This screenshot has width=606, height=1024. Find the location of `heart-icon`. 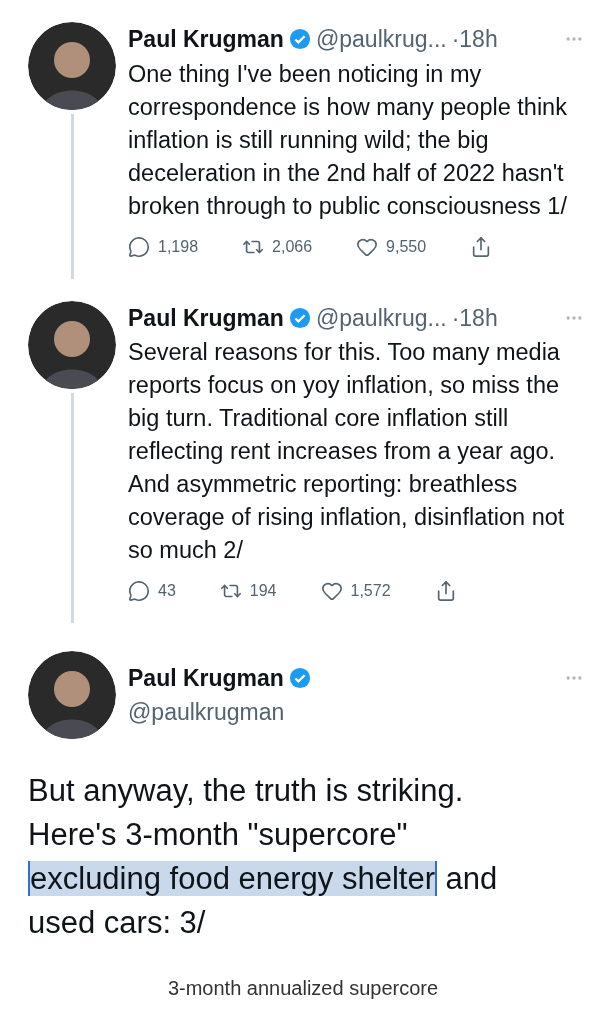

heart-icon is located at coordinates (331, 591).